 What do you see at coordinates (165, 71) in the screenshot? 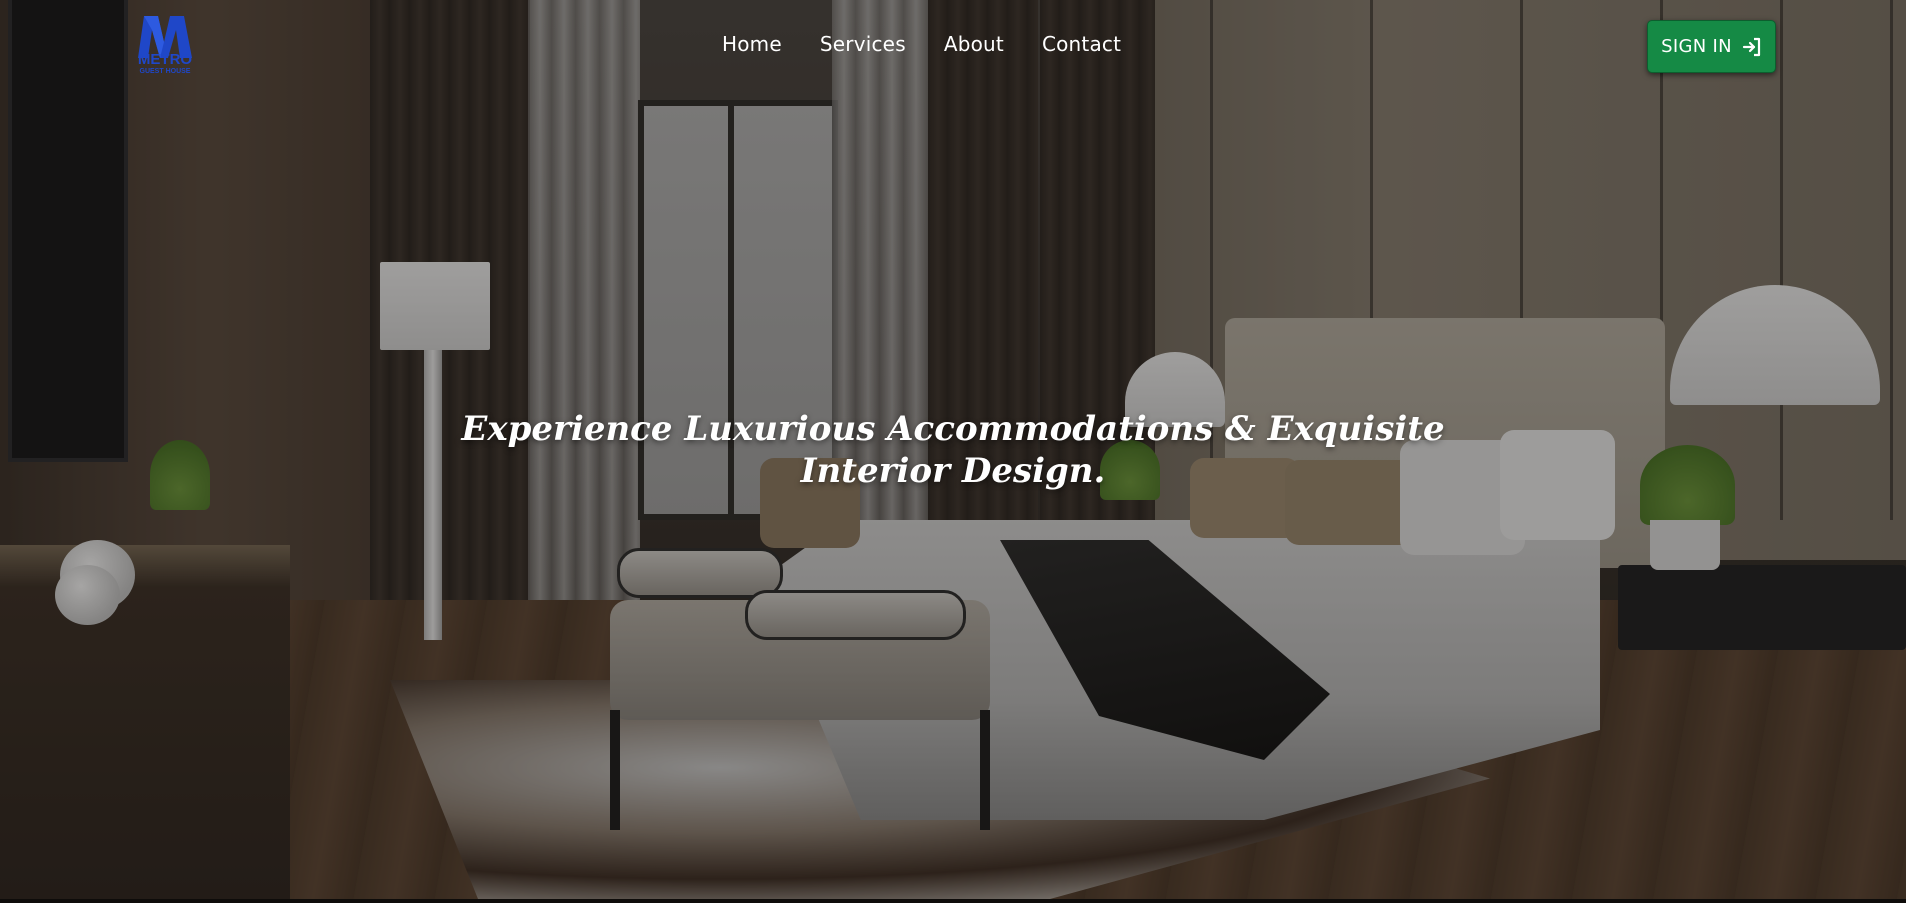
I see `brand-subtitle: GUEST HOUSE` at bounding box center [165, 71].